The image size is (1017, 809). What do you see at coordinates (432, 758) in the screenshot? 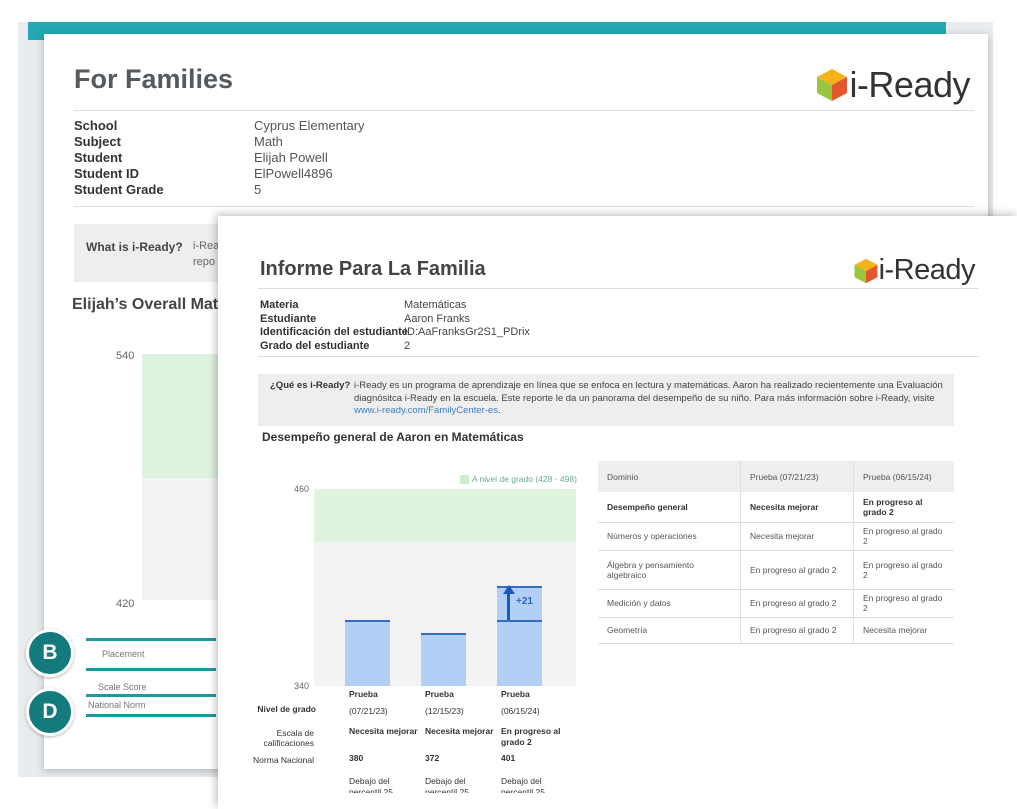
I see `test-score: 372` at bounding box center [432, 758].